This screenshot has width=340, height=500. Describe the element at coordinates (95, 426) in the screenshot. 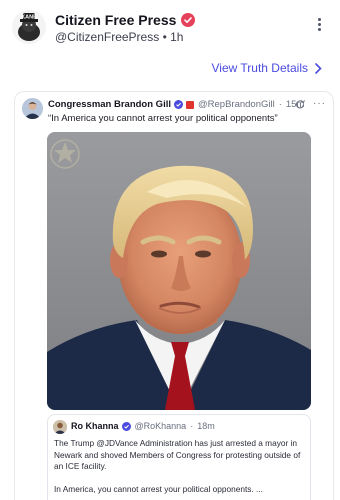

I see `nested-author-name: Ro Khanna` at that location.